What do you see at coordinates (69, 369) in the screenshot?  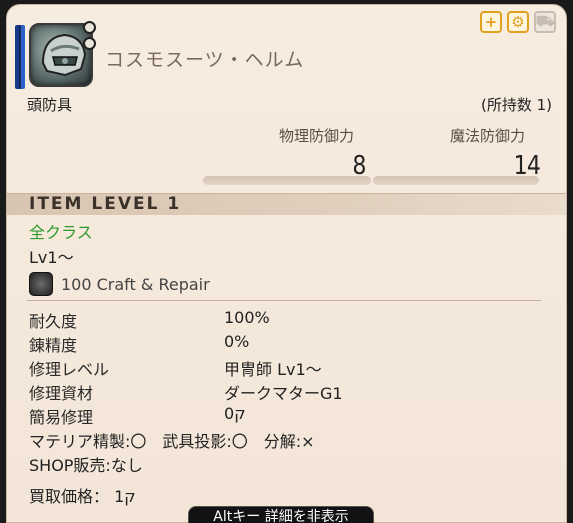 I see `detail-label: 修理レベル` at bounding box center [69, 369].